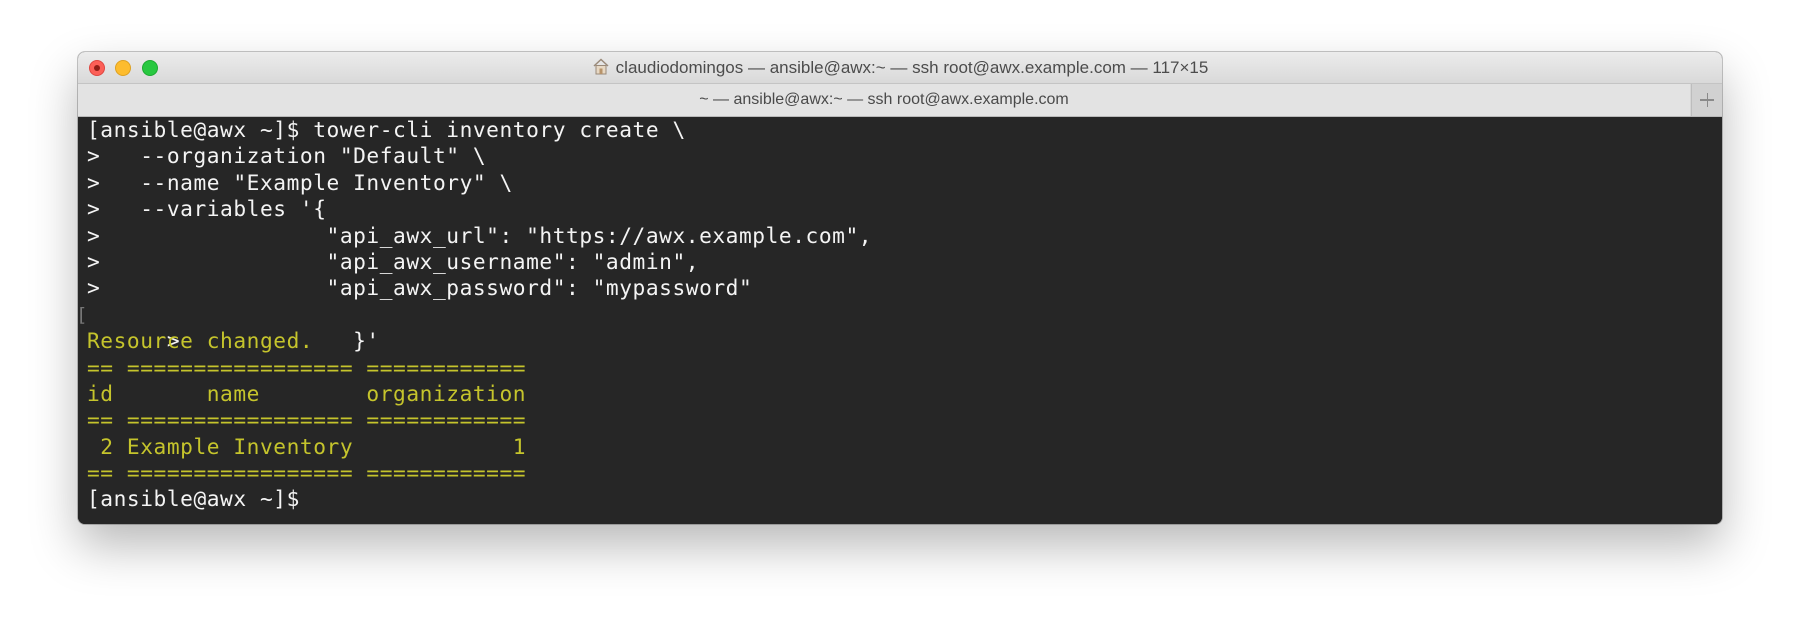 The height and width of the screenshot is (628, 1800). What do you see at coordinates (200, 341) in the screenshot?
I see `terminal-line-output: Resource changed.` at bounding box center [200, 341].